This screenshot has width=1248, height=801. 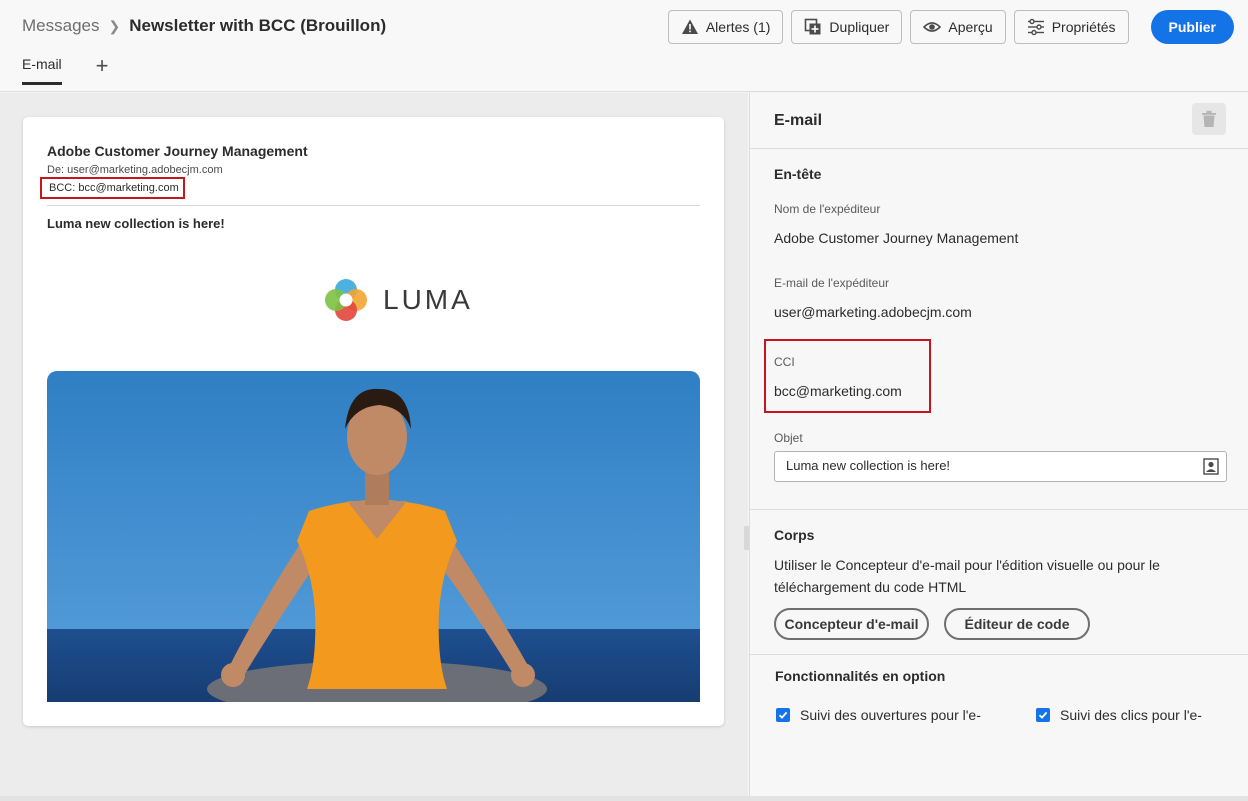 What do you see at coordinates (177, 151) in the screenshot?
I see `preview-sender-name: Adobe Customer Journey Management` at bounding box center [177, 151].